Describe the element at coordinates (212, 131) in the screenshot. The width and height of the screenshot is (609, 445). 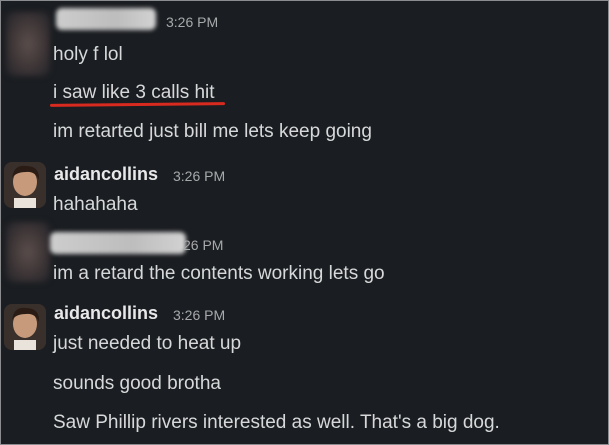
I see `message-line: im retarted just bill me lets keep going` at that location.